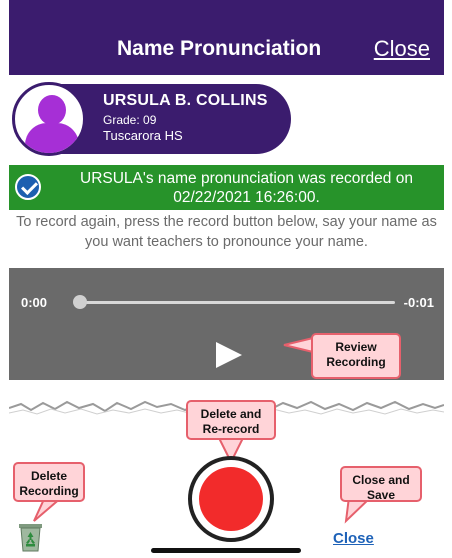 The image size is (452, 558). What do you see at coordinates (80, 302) in the screenshot?
I see `progress-knob` at bounding box center [80, 302].